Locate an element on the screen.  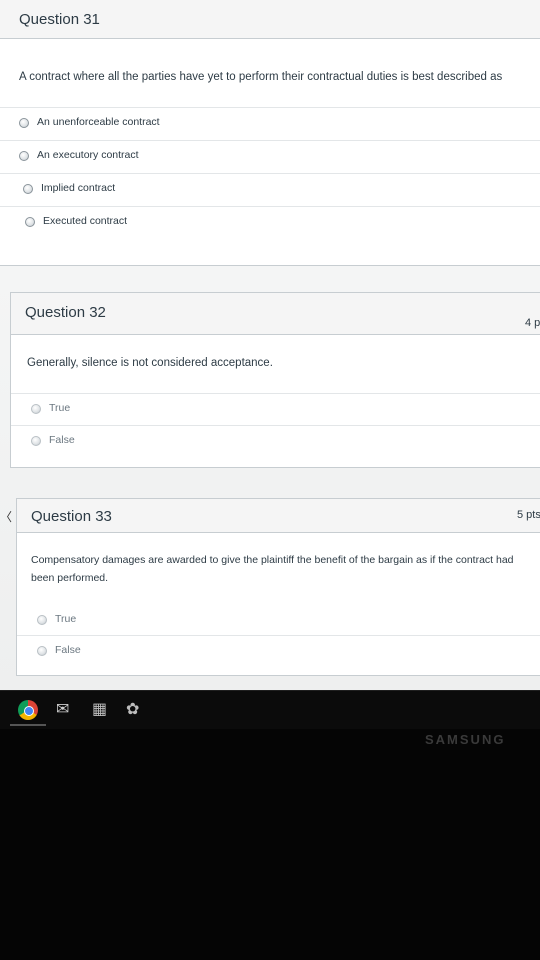
question-33-header: Question 33 5 pts is located at coordinates (278, 516).